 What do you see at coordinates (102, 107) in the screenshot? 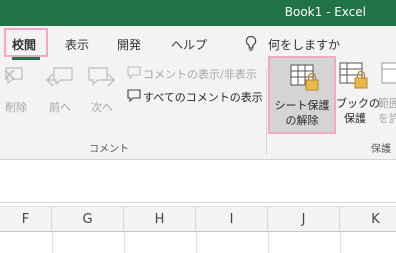
I see `next-comment-button: 次へ` at bounding box center [102, 107].